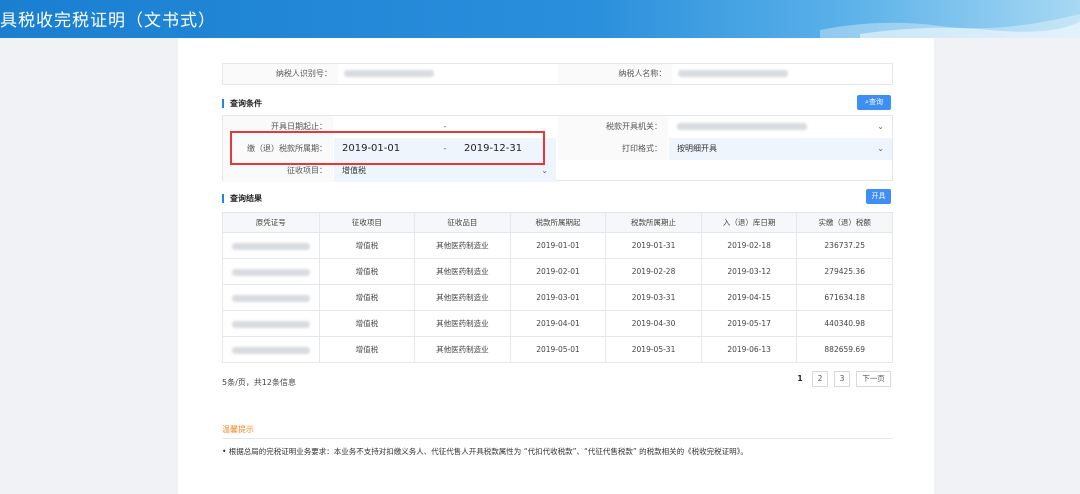 The width and height of the screenshot is (1080, 494). What do you see at coordinates (749, 271) in the screenshot?
I see `table-cell: 2019-03-12` at bounding box center [749, 271].